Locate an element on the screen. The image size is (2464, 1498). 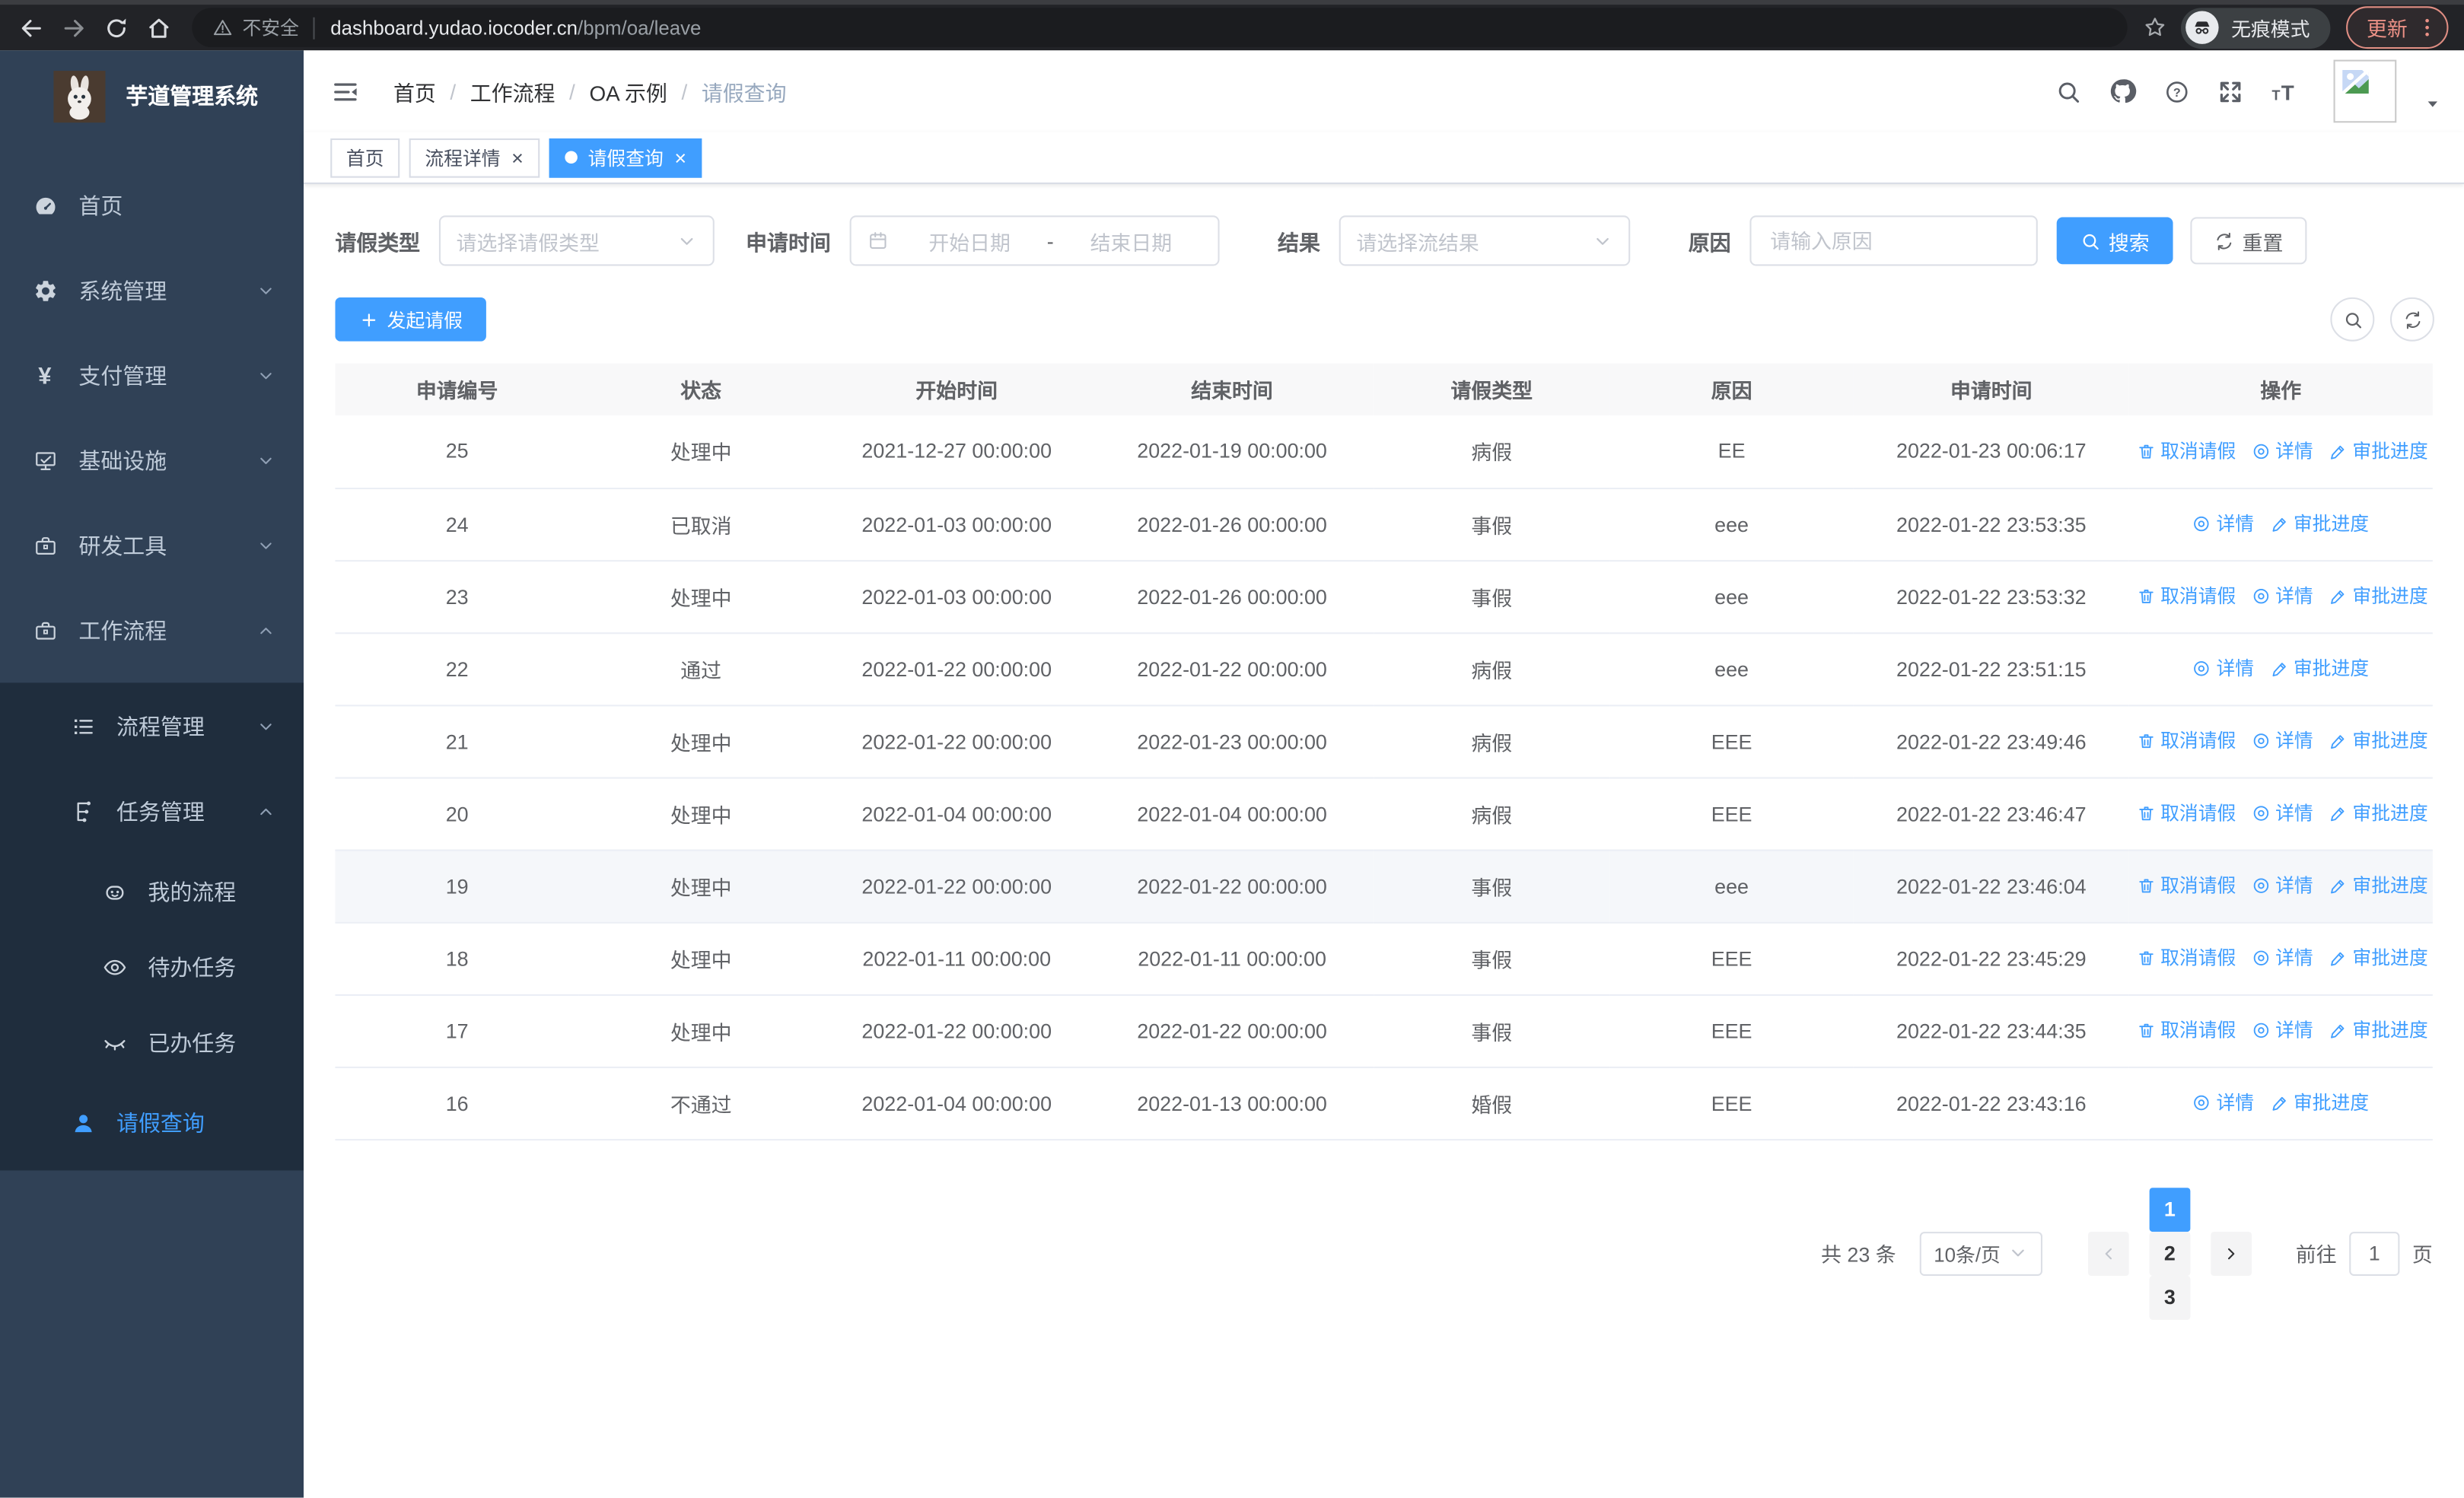
page-size-select: 10条/页 is located at coordinates (1980, 1253).